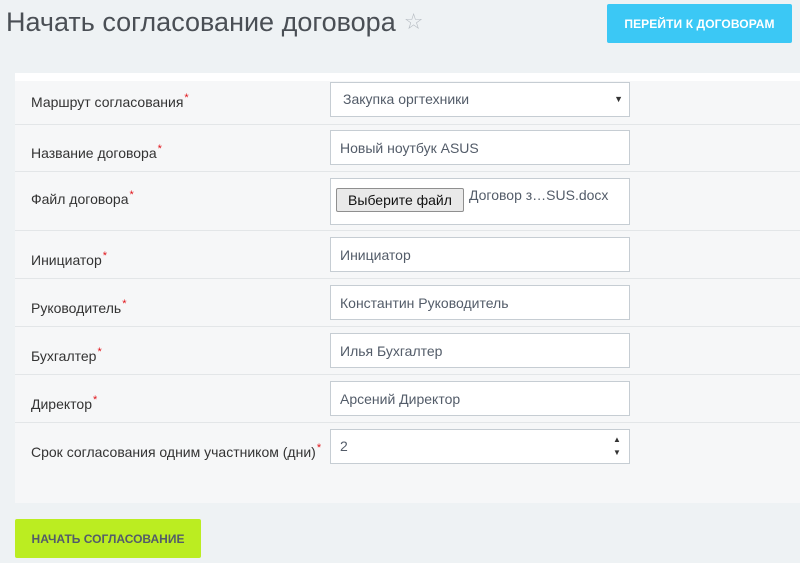  Describe the element at coordinates (66, 260) in the screenshot. I see `initiator-label-text: Инициатор` at that location.